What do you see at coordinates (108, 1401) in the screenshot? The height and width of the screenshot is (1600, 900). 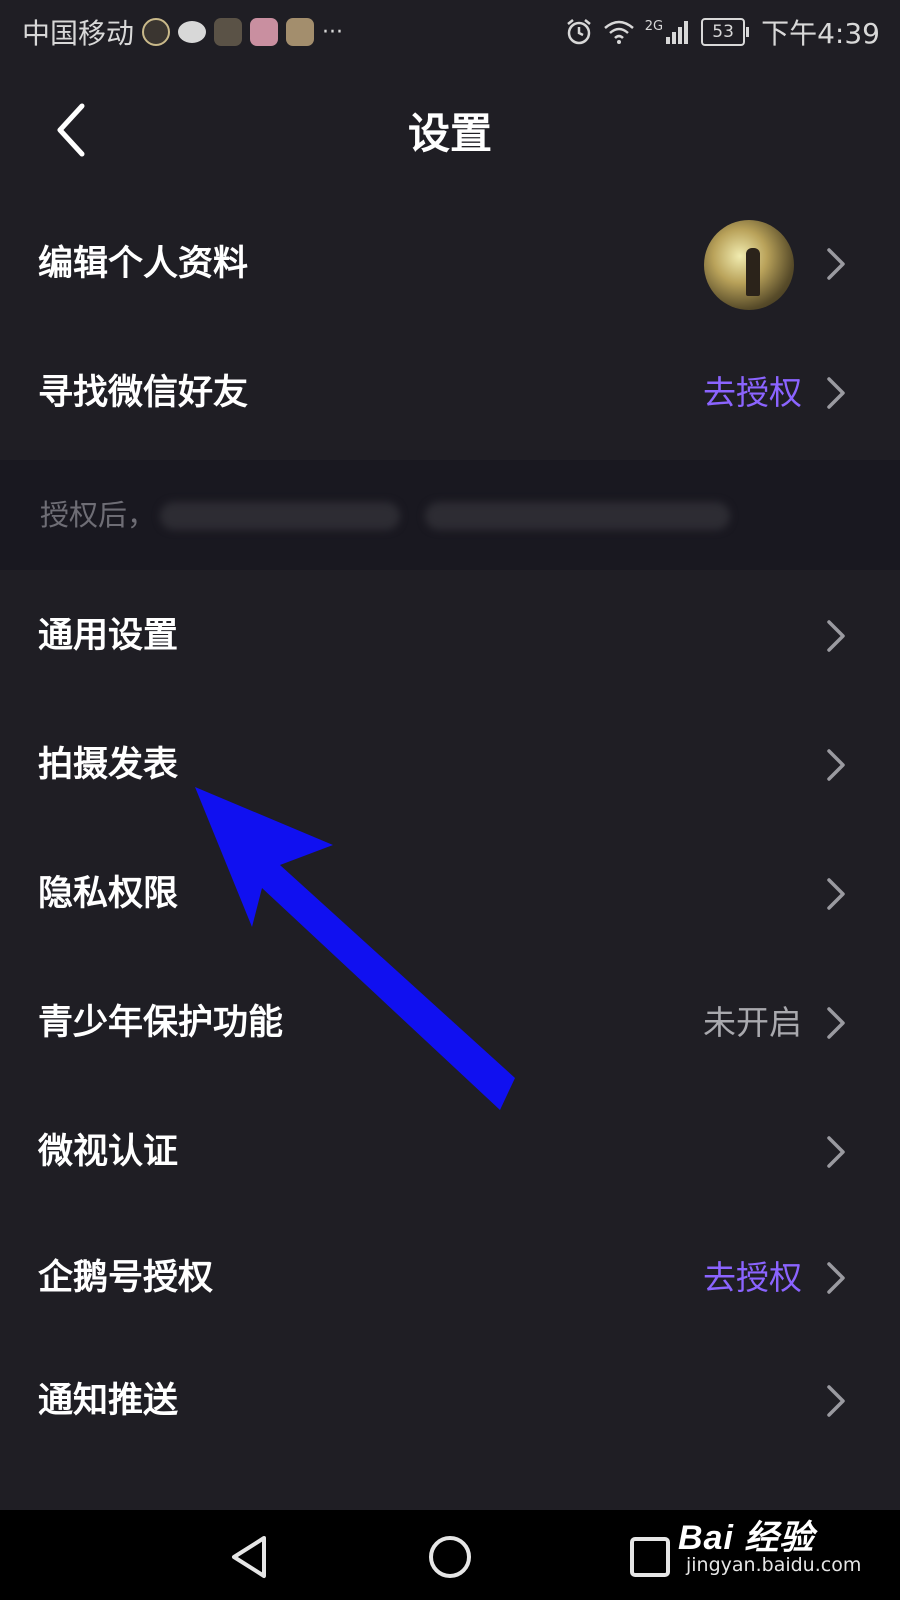 I see `row-label: 通知推送` at bounding box center [108, 1401].